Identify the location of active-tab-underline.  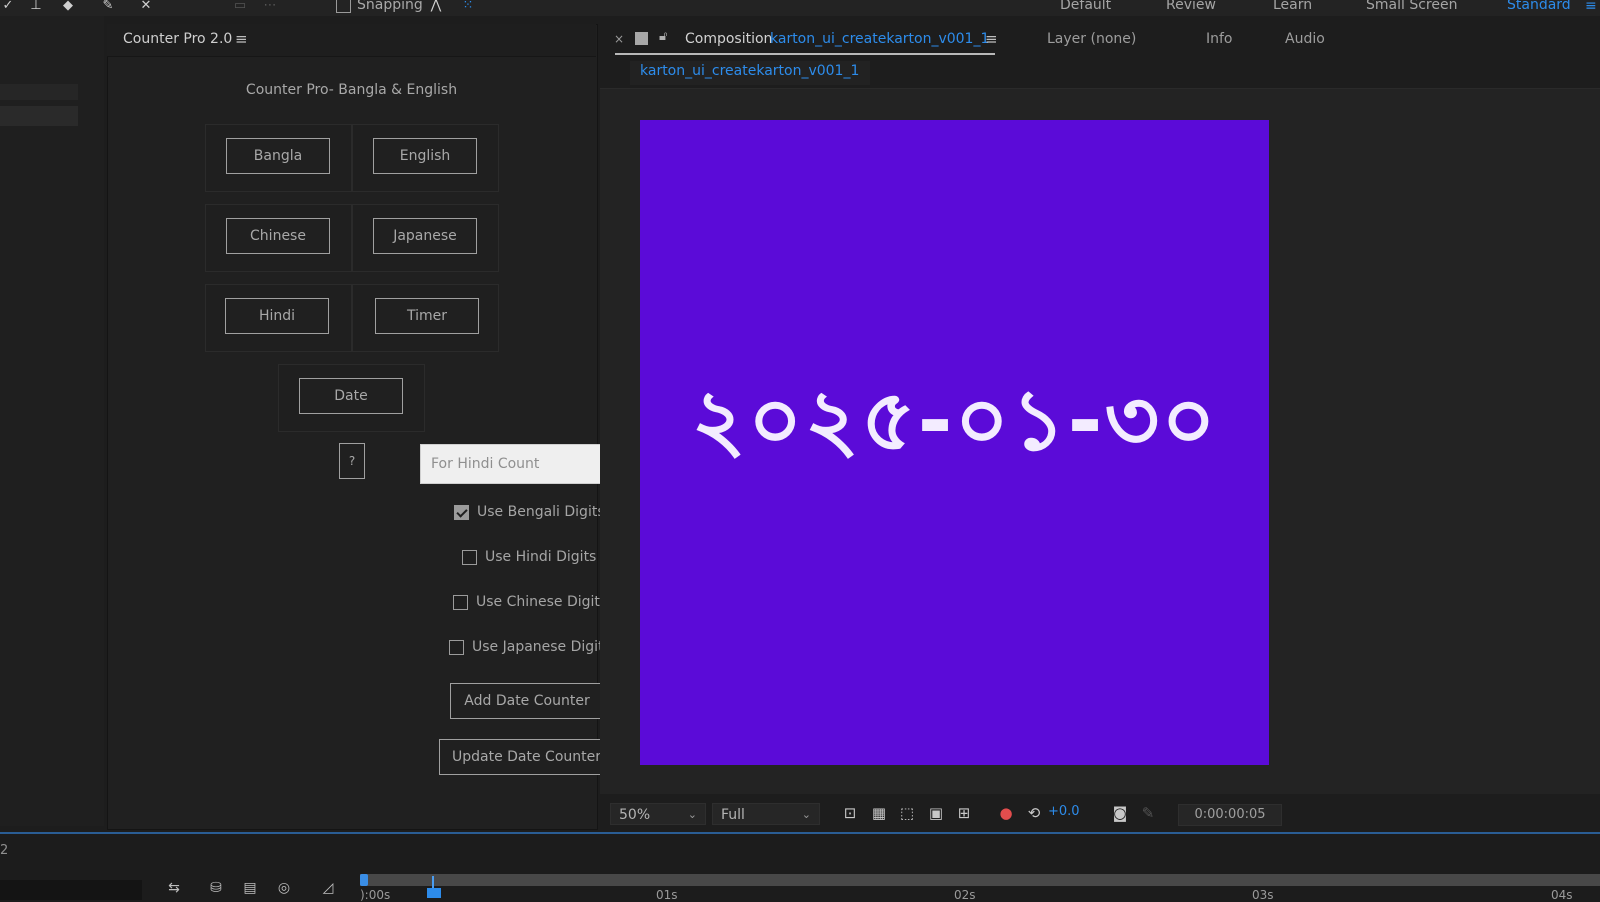
(805, 54).